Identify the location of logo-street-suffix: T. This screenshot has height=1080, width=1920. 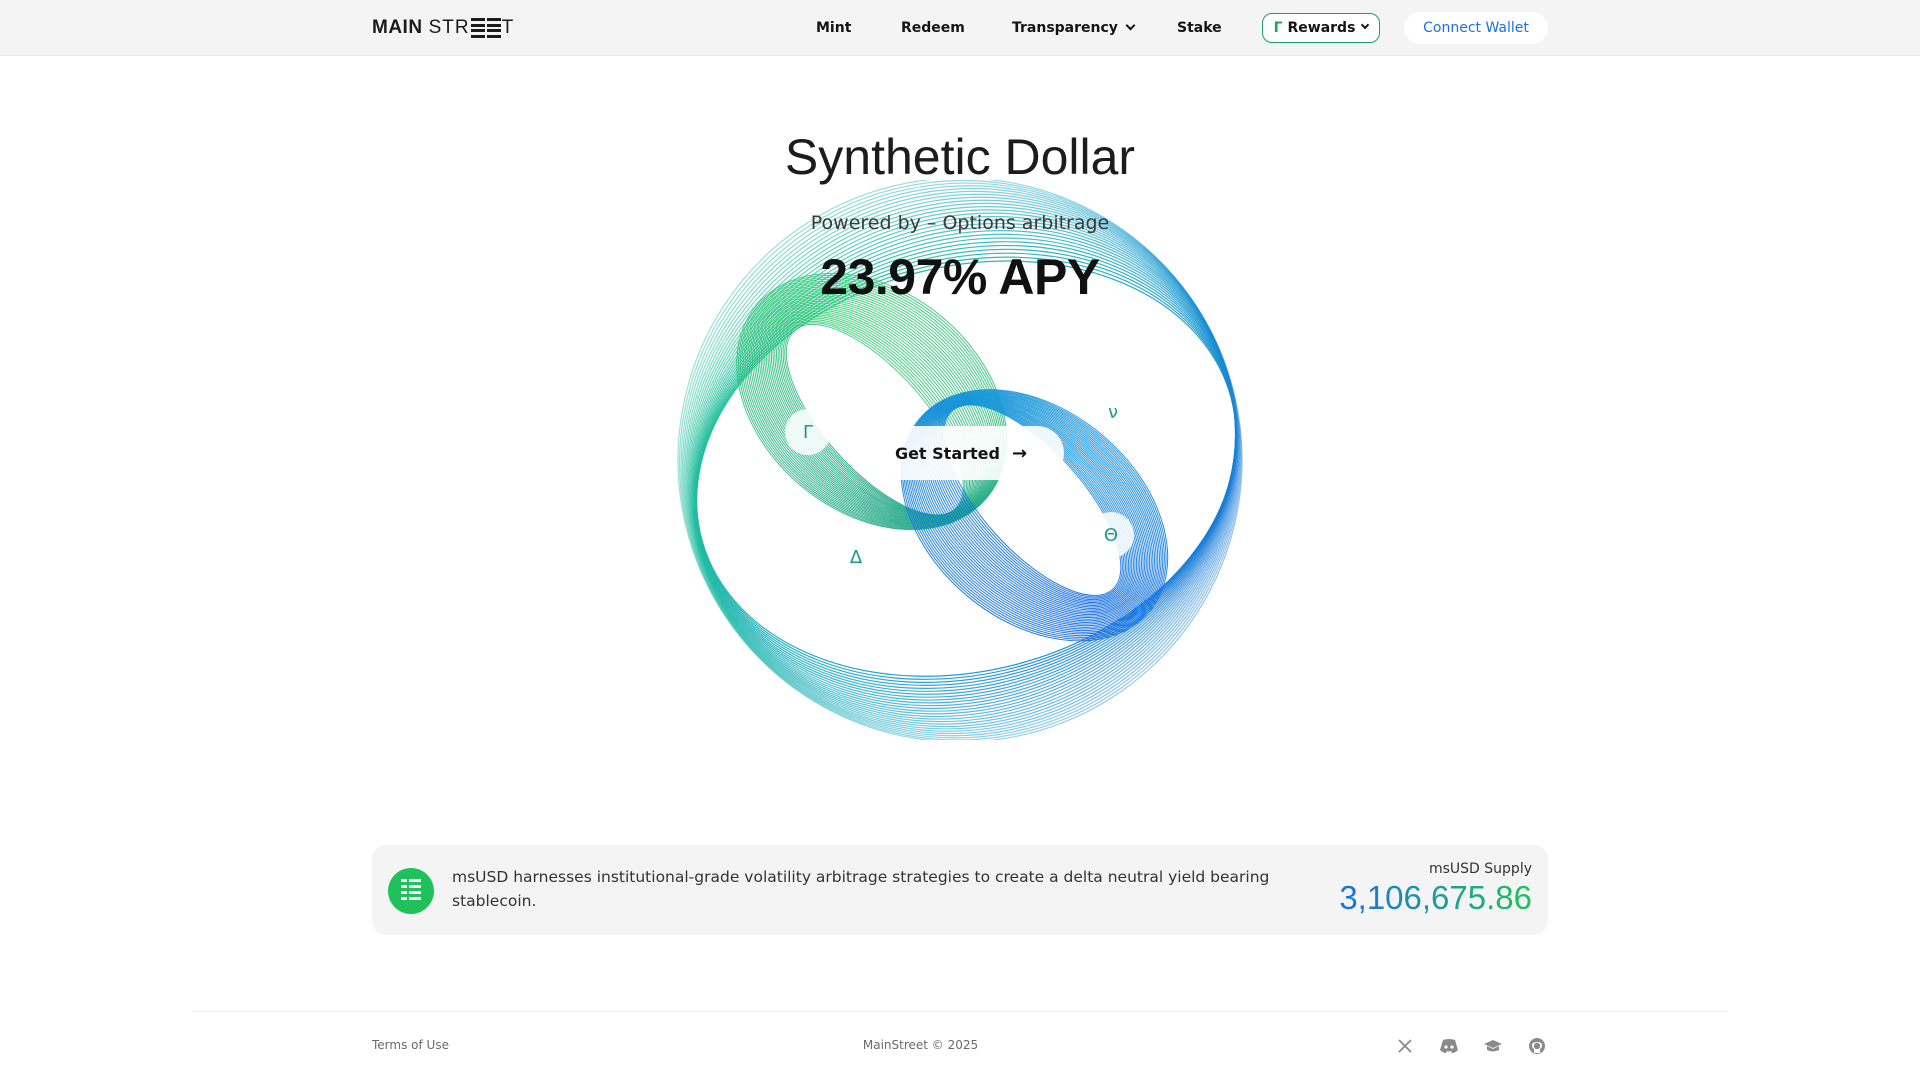
(508, 27).